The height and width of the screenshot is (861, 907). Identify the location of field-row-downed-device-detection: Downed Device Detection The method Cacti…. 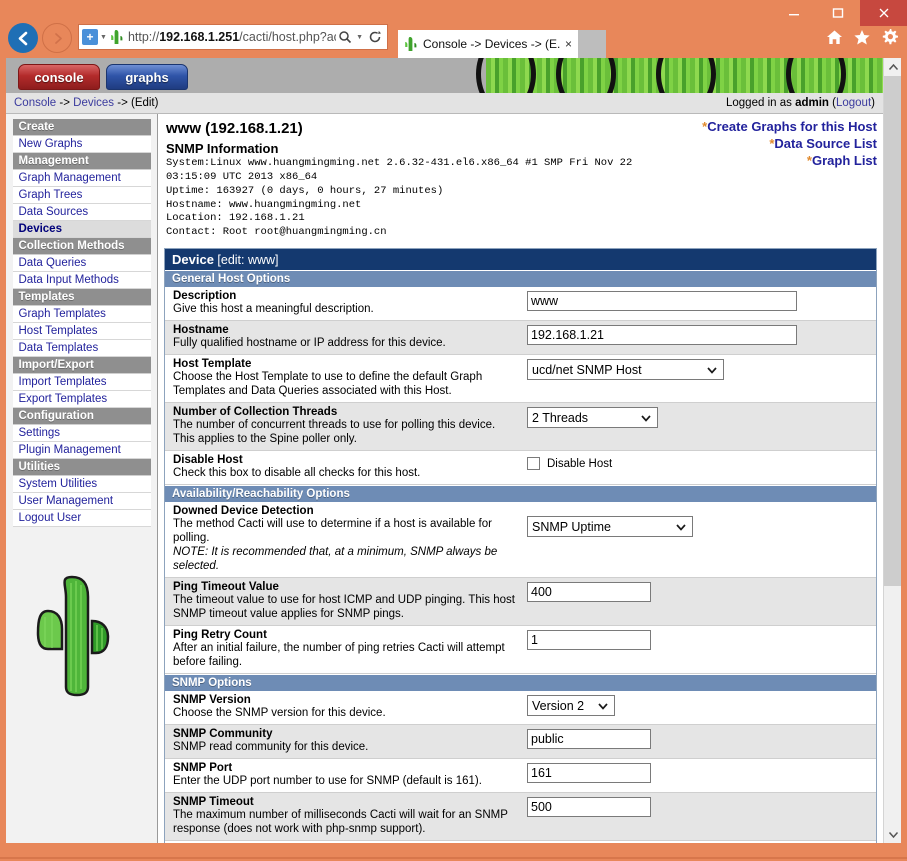
(520, 540).